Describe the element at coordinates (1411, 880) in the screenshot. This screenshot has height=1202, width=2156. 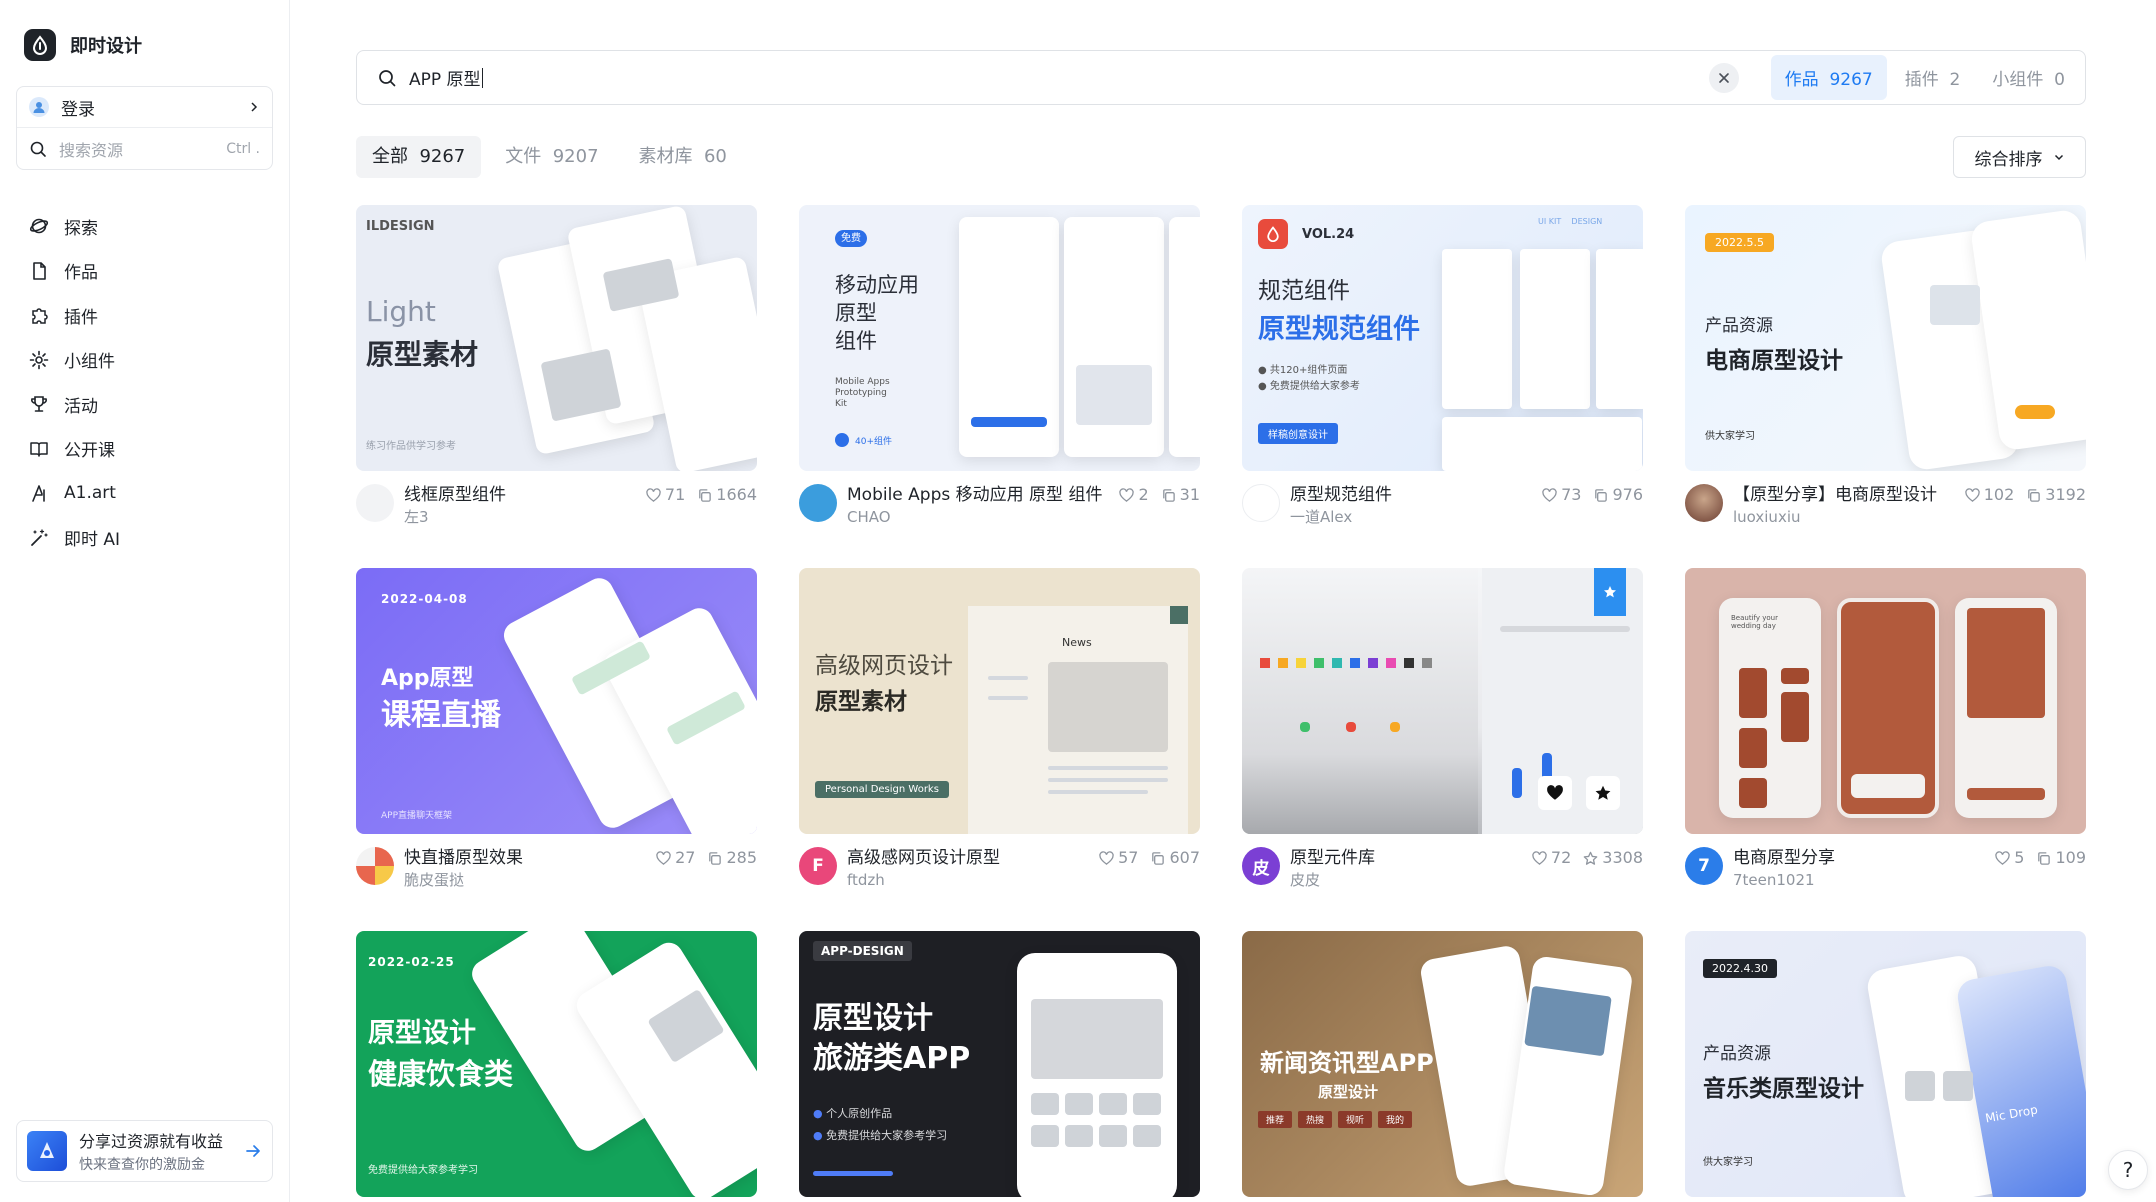
I see `card-author: 皮皮` at that location.